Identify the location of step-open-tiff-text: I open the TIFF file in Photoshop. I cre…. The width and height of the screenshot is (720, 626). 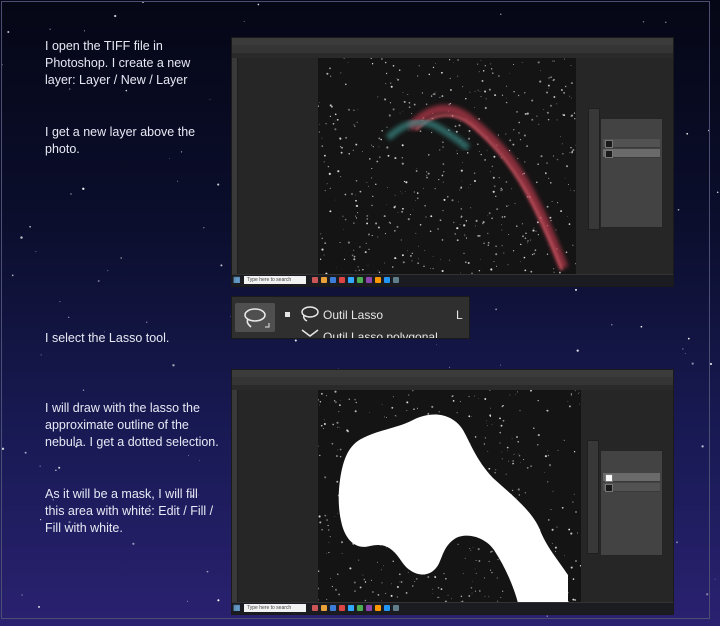
(118, 63).